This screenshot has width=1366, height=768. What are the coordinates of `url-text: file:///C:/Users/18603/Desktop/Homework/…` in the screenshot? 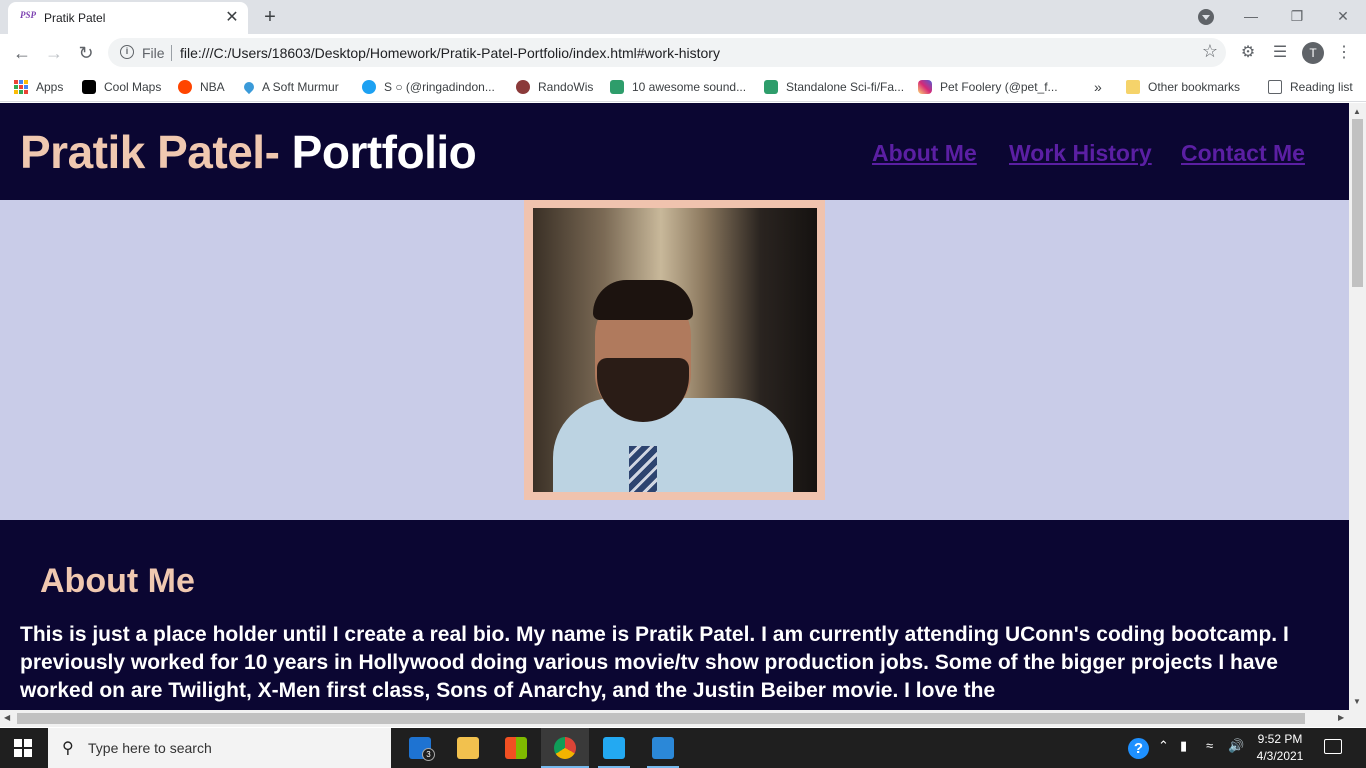 It's located at (450, 53).